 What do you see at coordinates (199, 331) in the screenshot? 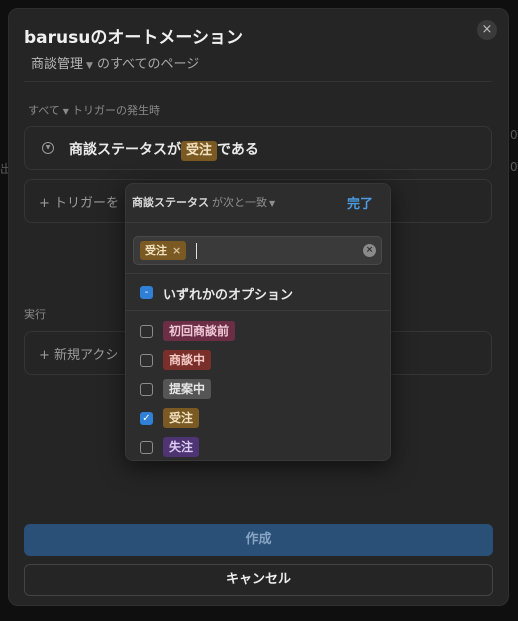
I see `option-tag: 初回商談前` at bounding box center [199, 331].